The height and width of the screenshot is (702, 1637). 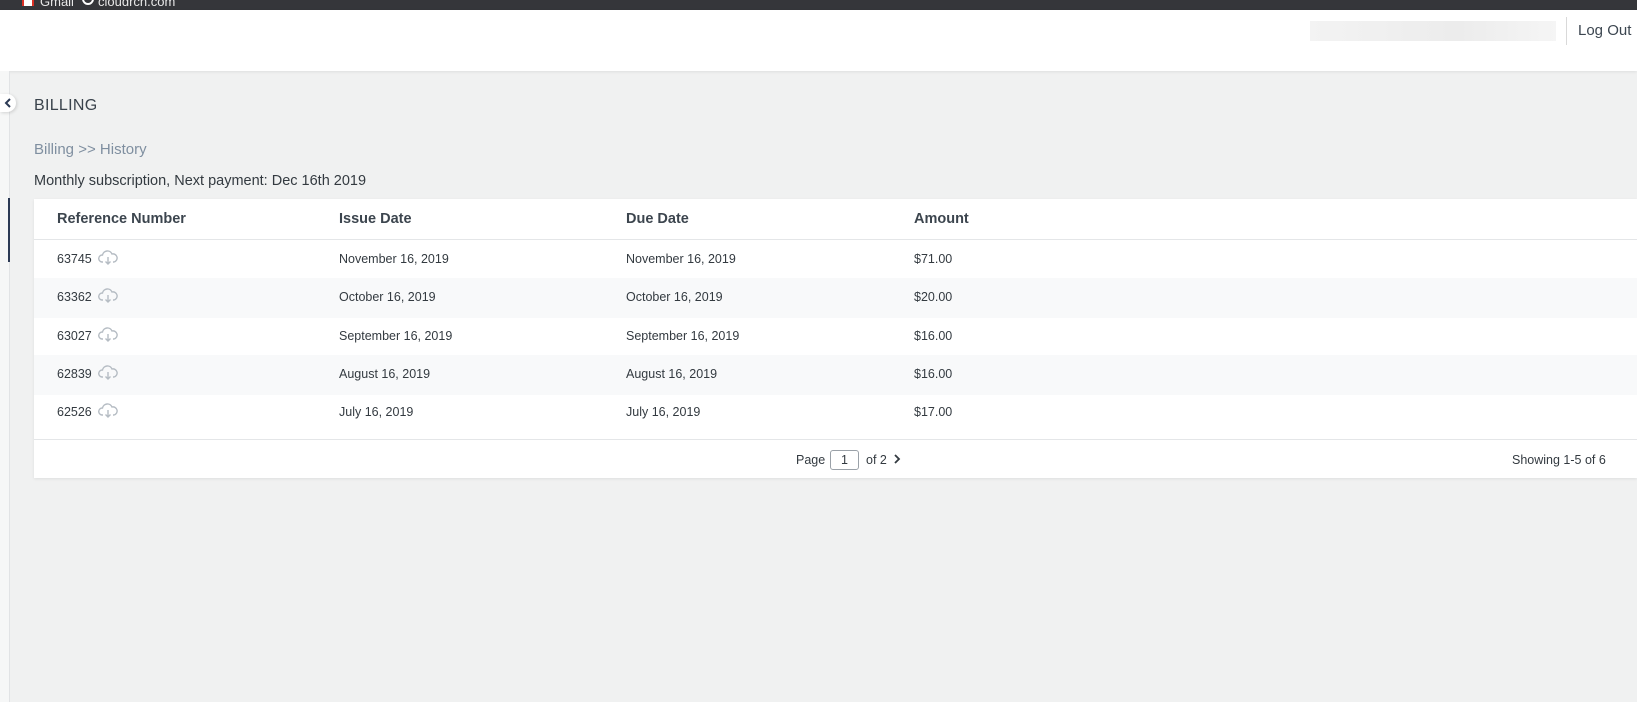 What do you see at coordinates (657, 219) in the screenshot?
I see `column-header-due-date: Due Date` at bounding box center [657, 219].